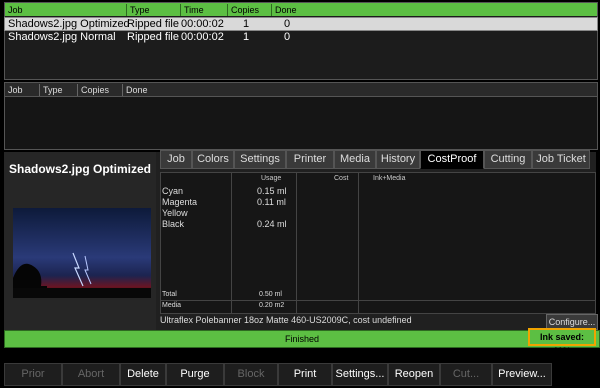 Image resolution: width=600 pixels, height=388 pixels. I want to click on ink-name-magenta: Magenta, so click(180, 202).